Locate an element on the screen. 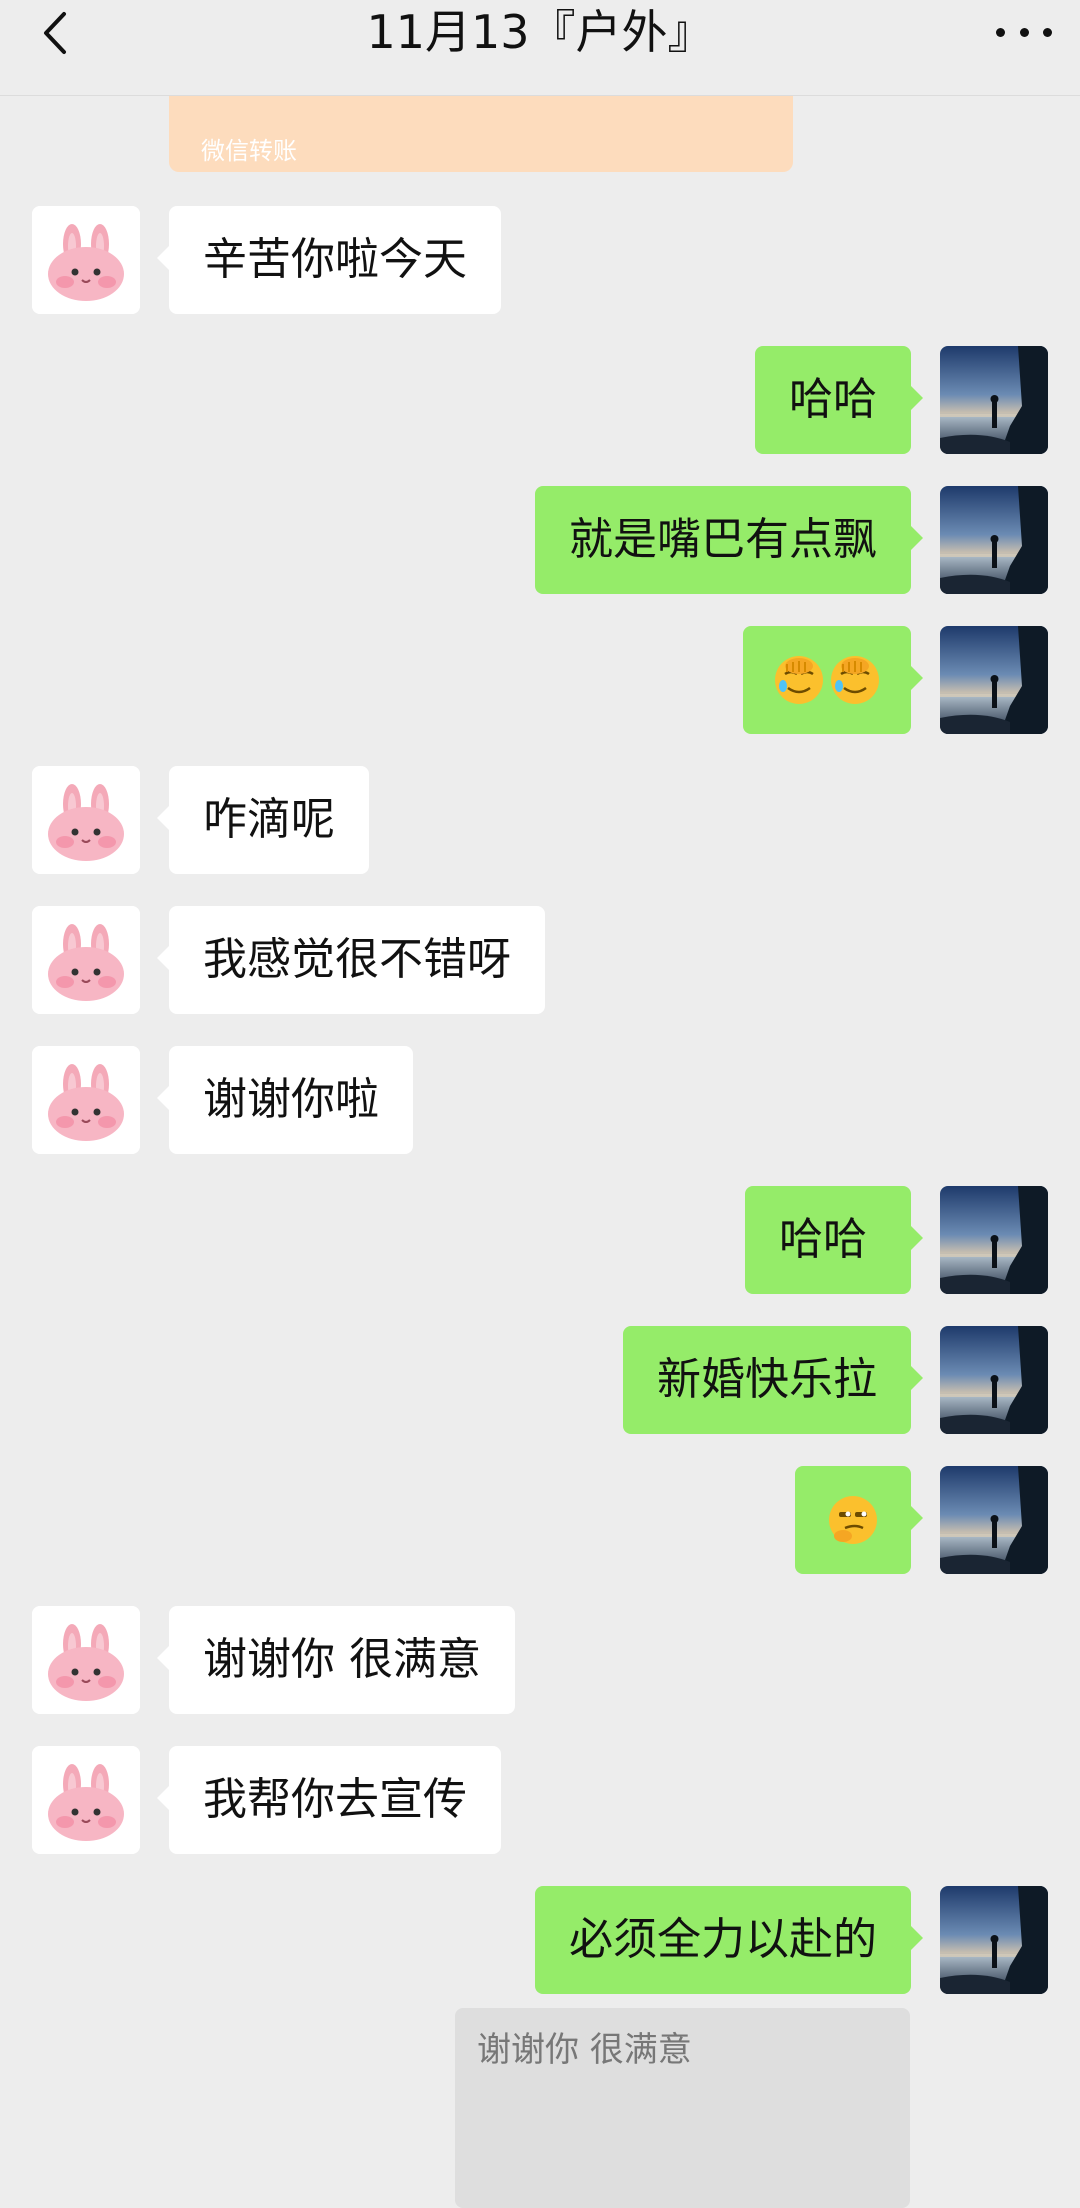 The height and width of the screenshot is (2208, 1080). message-row: 新婚快乐拉 is located at coordinates (540, 1380).